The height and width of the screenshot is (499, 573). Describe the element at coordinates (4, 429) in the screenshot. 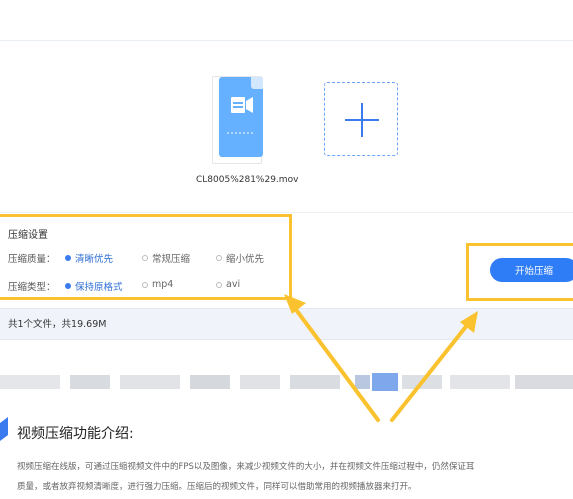

I see `intro-marker-icon` at that location.